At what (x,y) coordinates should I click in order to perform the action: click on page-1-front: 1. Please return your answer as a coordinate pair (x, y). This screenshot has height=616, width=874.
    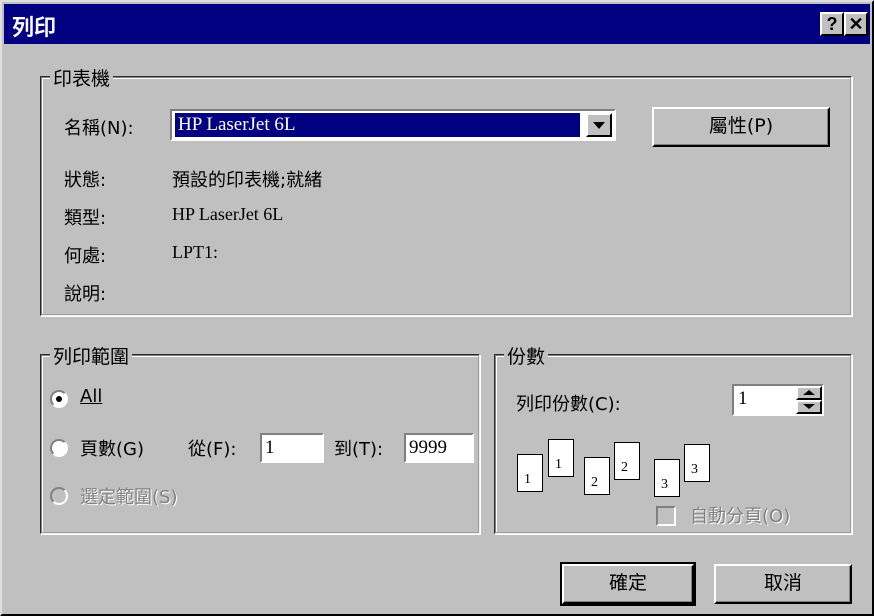
    Looking at the image, I should click on (530, 473).